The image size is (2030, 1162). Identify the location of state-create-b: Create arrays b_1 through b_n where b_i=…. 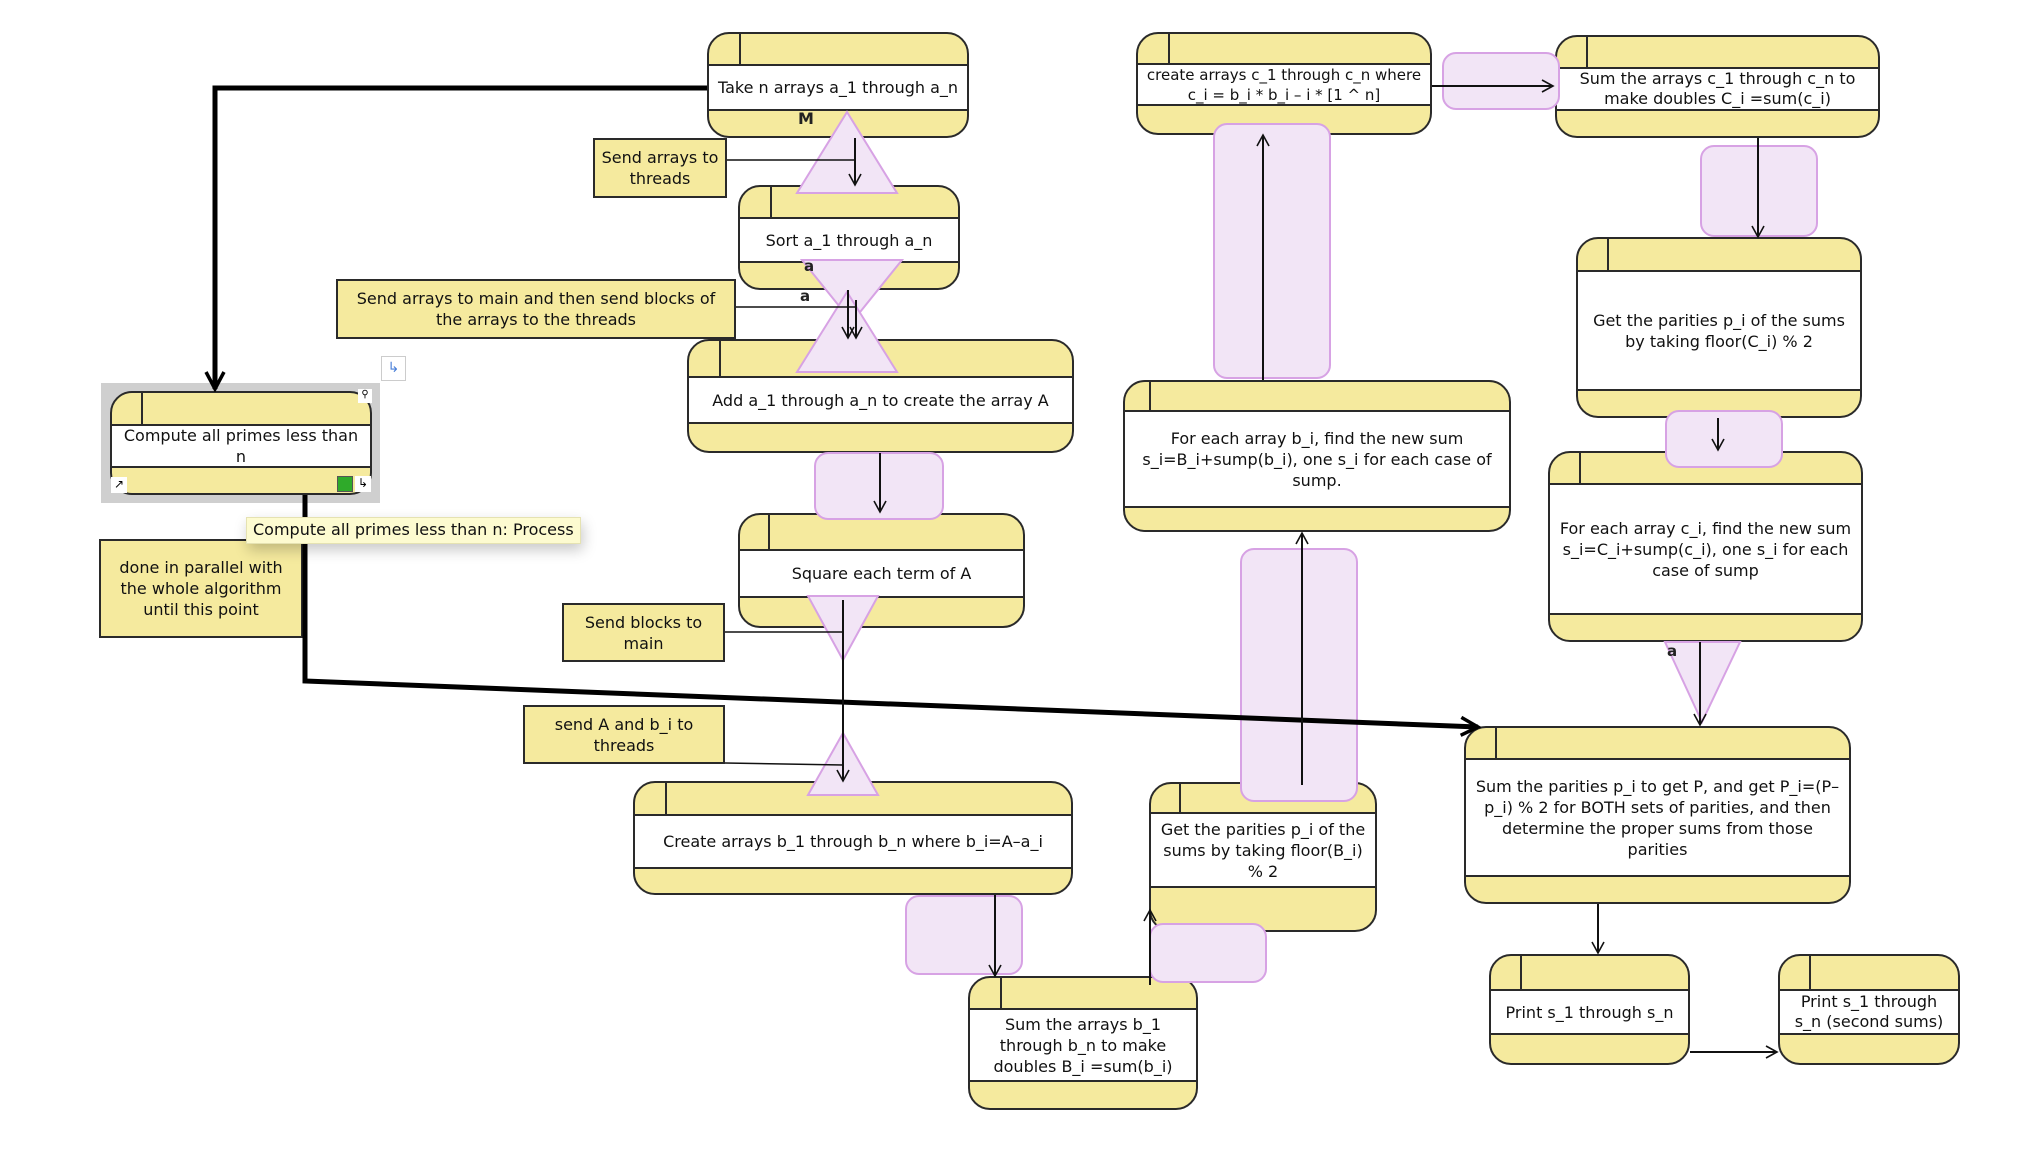
(853, 838).